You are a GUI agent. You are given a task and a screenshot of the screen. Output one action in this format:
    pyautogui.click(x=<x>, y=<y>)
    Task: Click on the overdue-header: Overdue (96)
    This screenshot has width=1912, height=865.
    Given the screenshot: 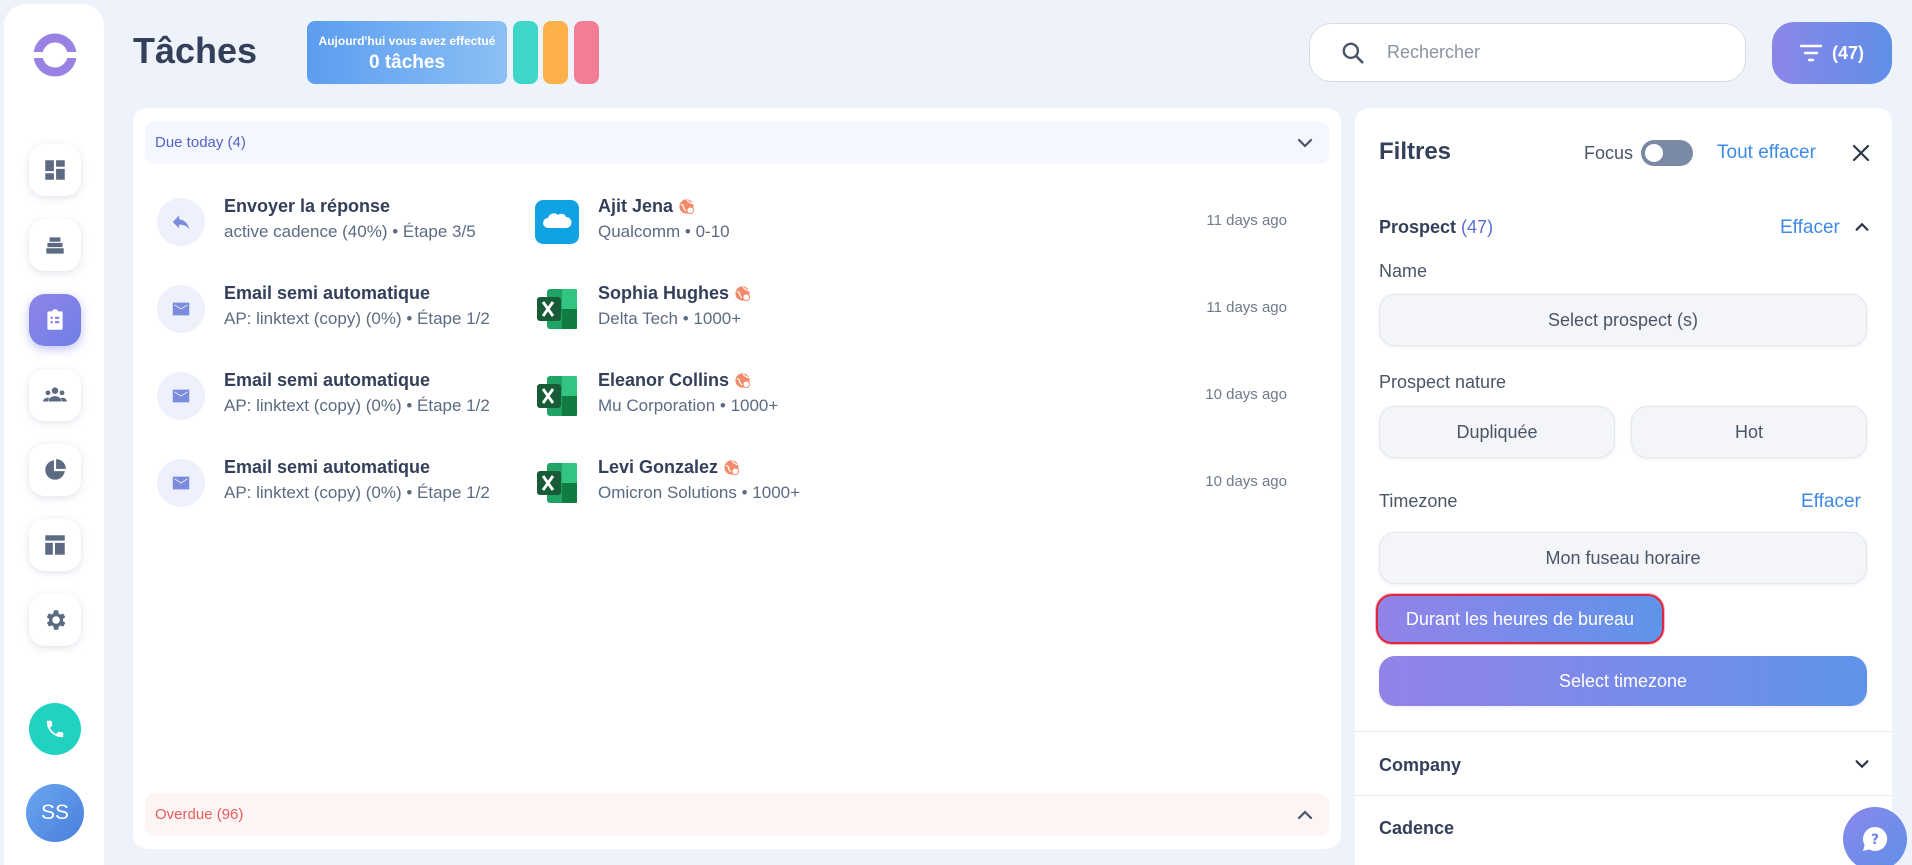 What is the action you would take?
    pyautogui.click(x=737, y=814)
    